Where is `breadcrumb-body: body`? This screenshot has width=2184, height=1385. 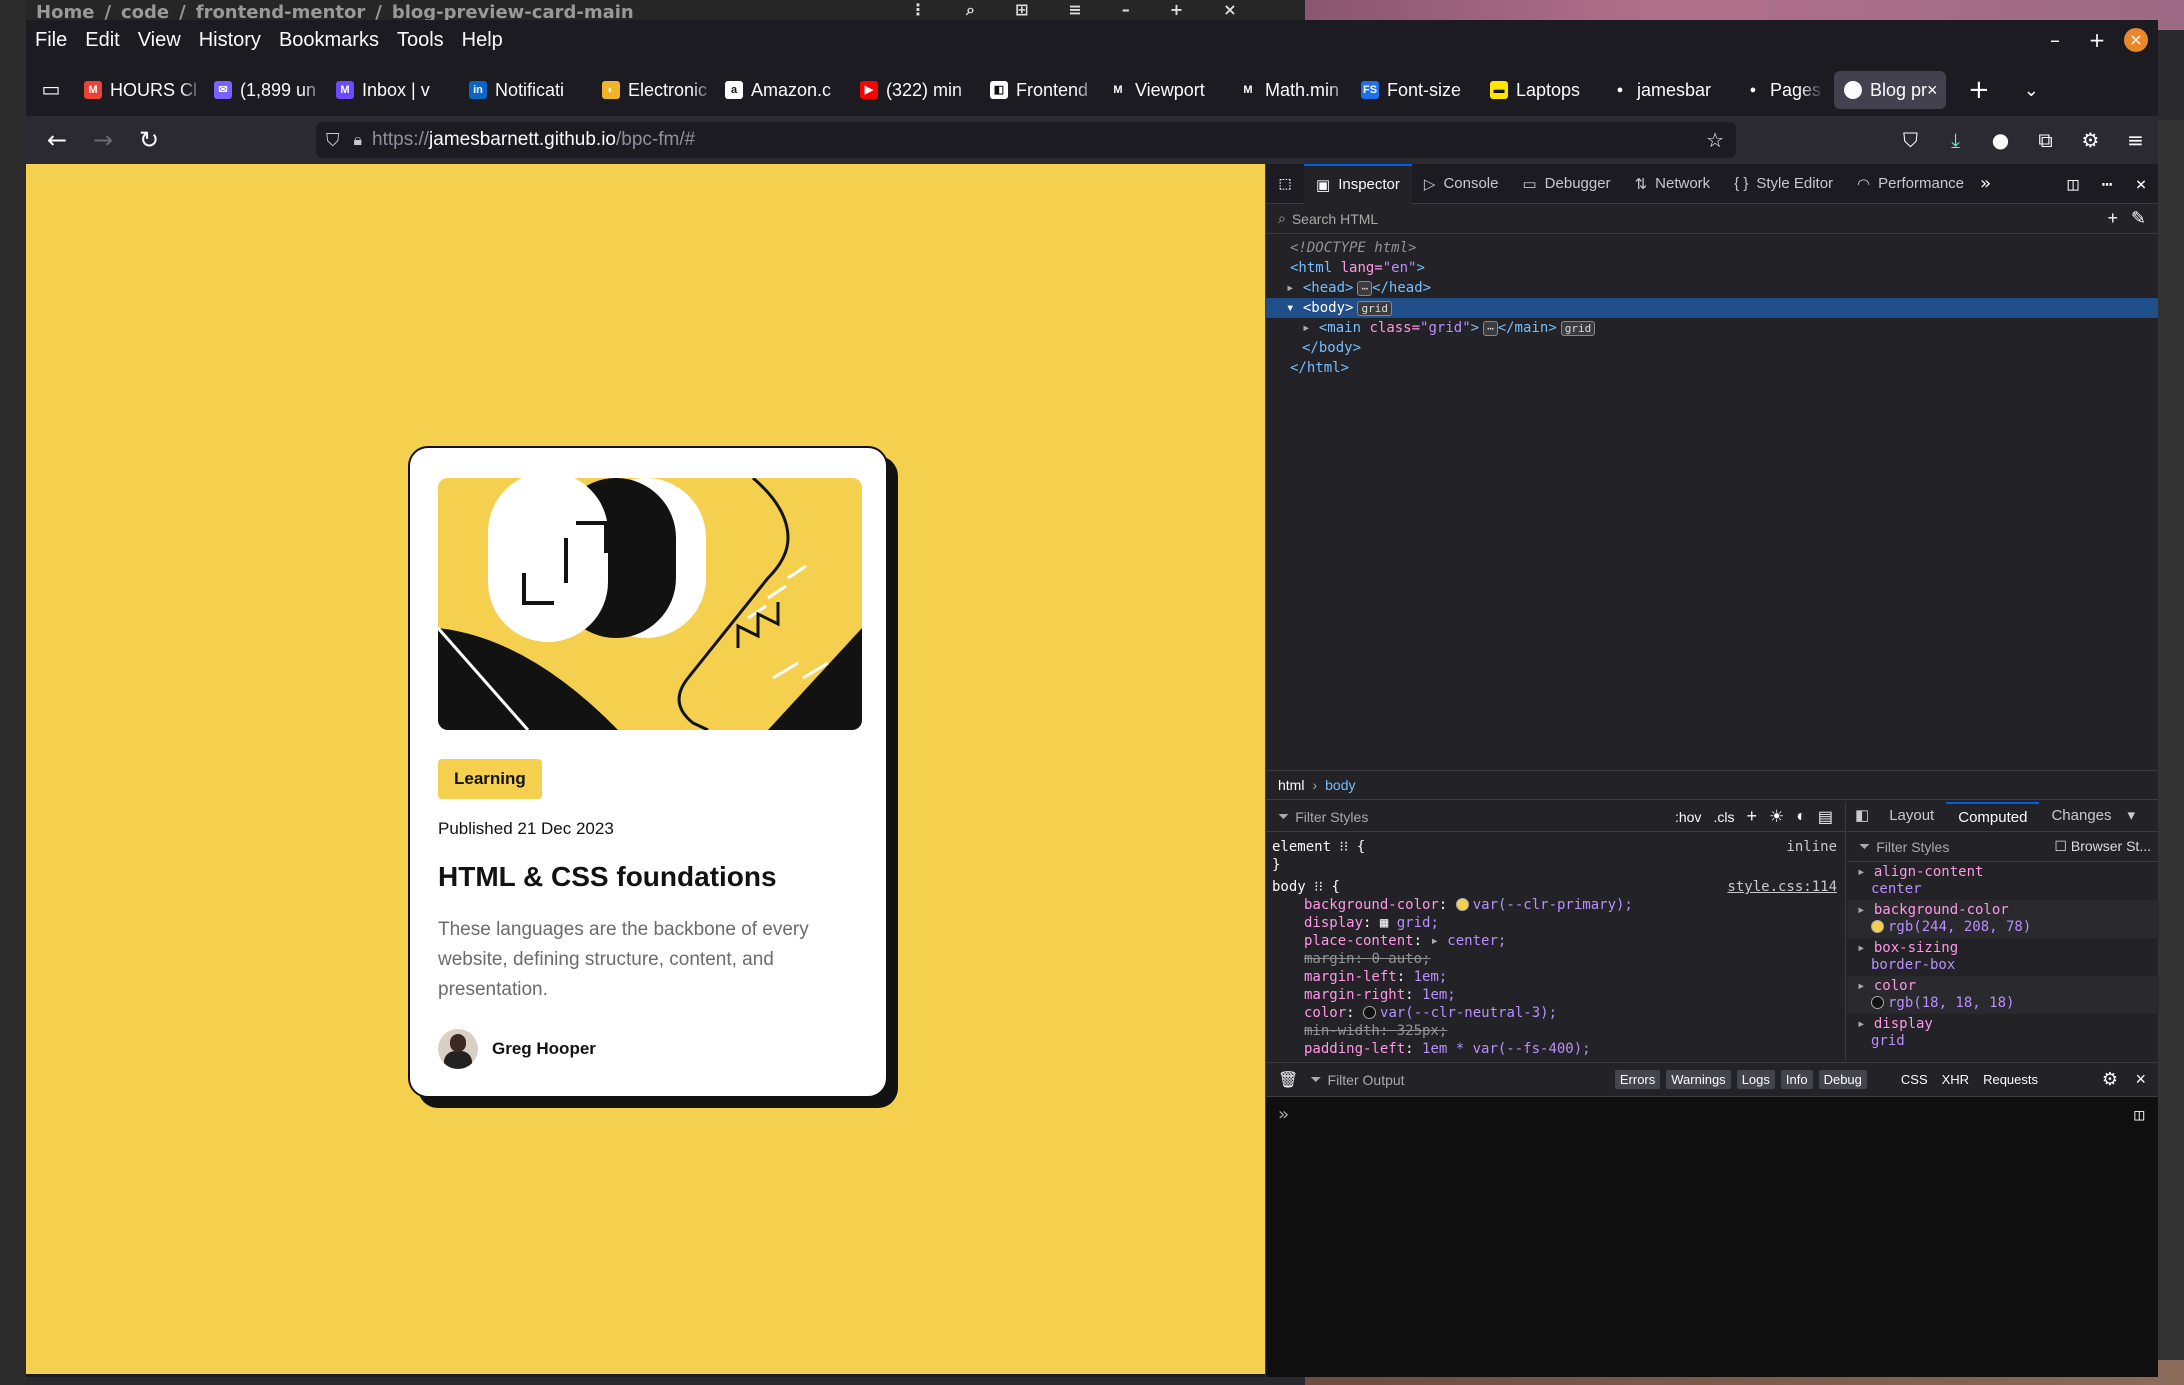
breadcrumb-body: body is located at coordinates (1340, 785).